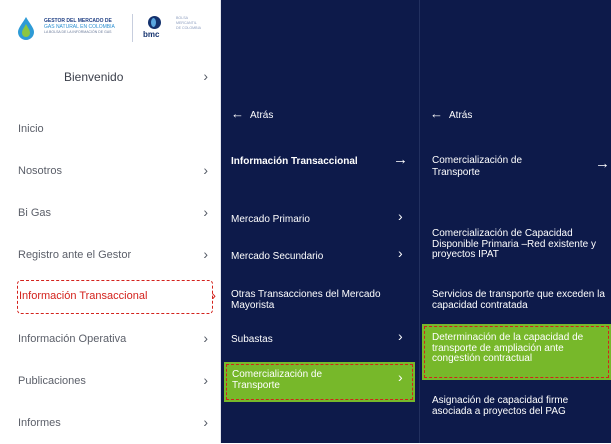  I want to click on welcome-menu: Bienvenido ›, so click(110, 77).